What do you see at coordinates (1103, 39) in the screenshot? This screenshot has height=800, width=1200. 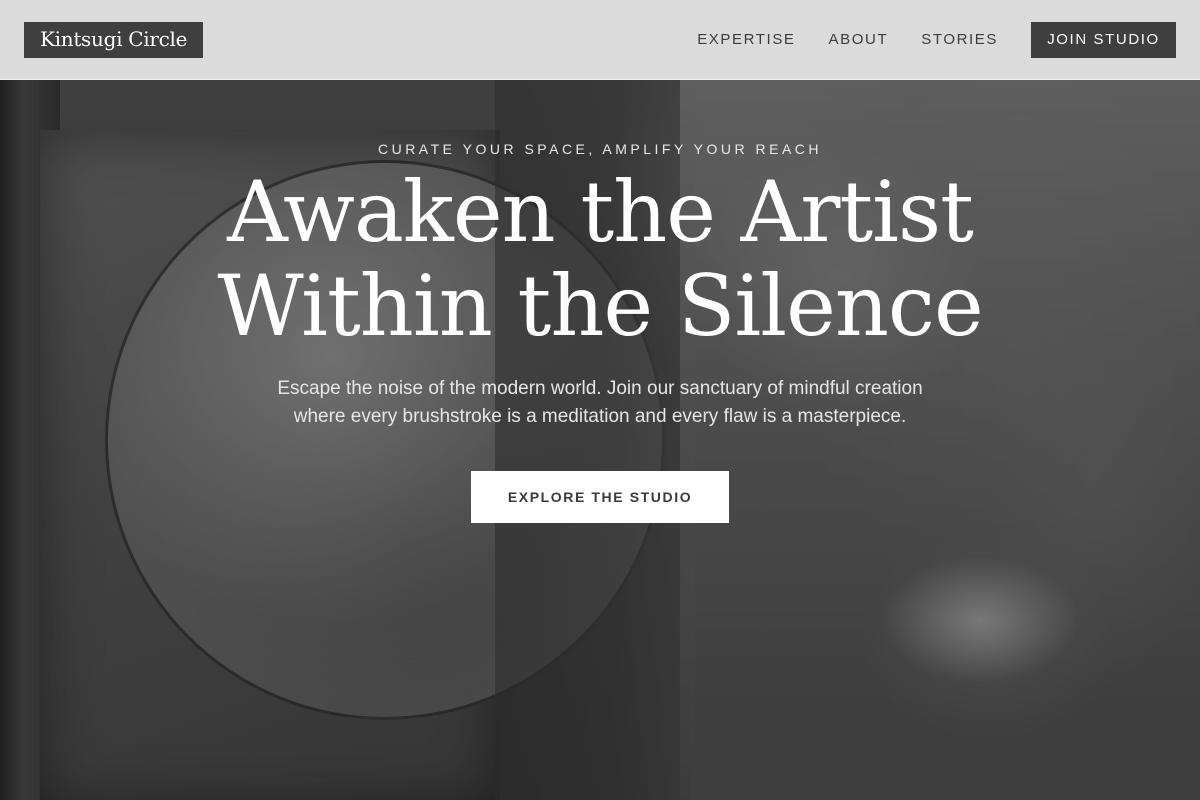 I see `join-studio-button: JOIN STUDIO` at bounding box center [1103, 39].